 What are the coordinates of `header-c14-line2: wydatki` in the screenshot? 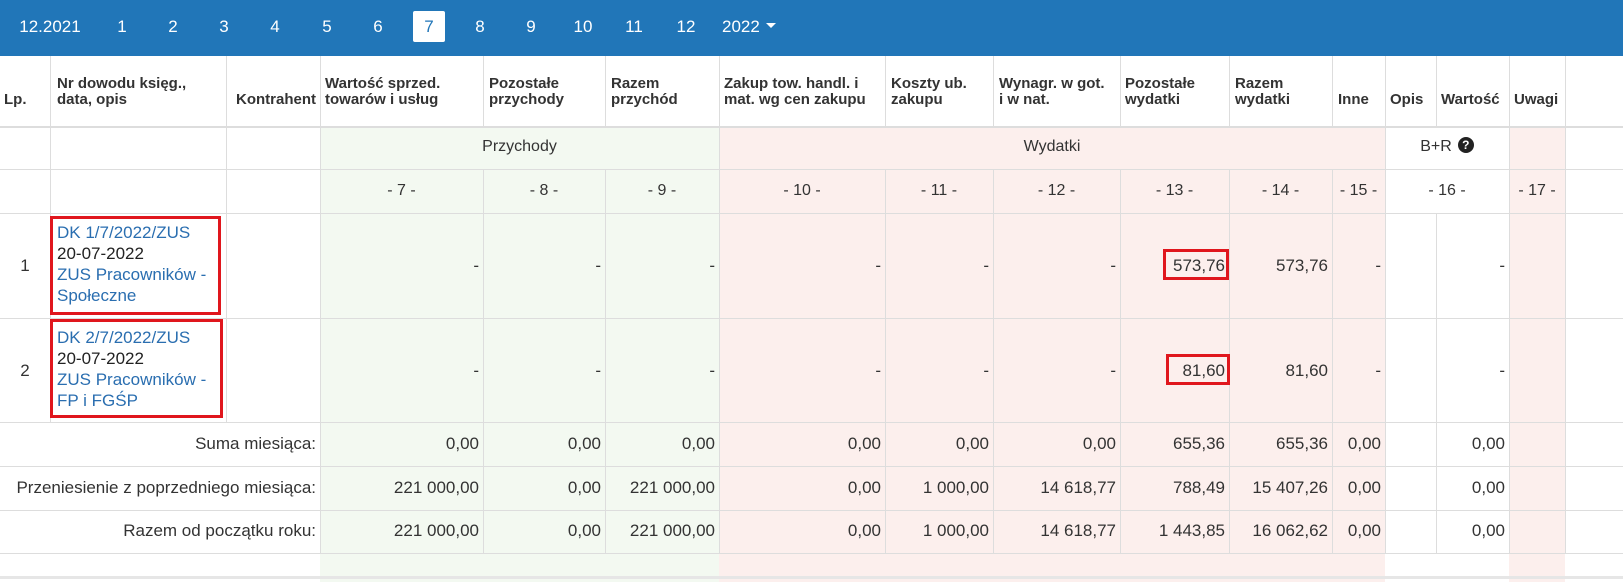 It's located at (1263, 99).